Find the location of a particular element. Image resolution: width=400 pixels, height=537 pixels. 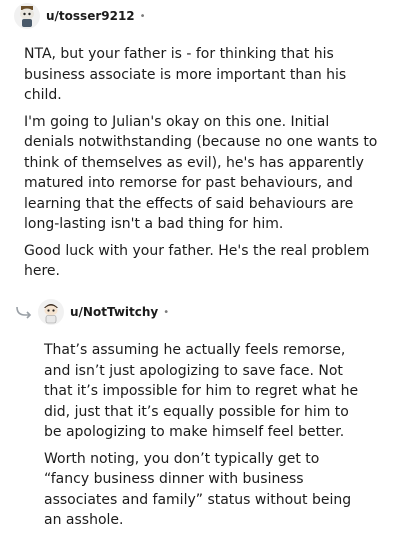

username-link: u/tosser9212 is located at coordinates (90, 16).